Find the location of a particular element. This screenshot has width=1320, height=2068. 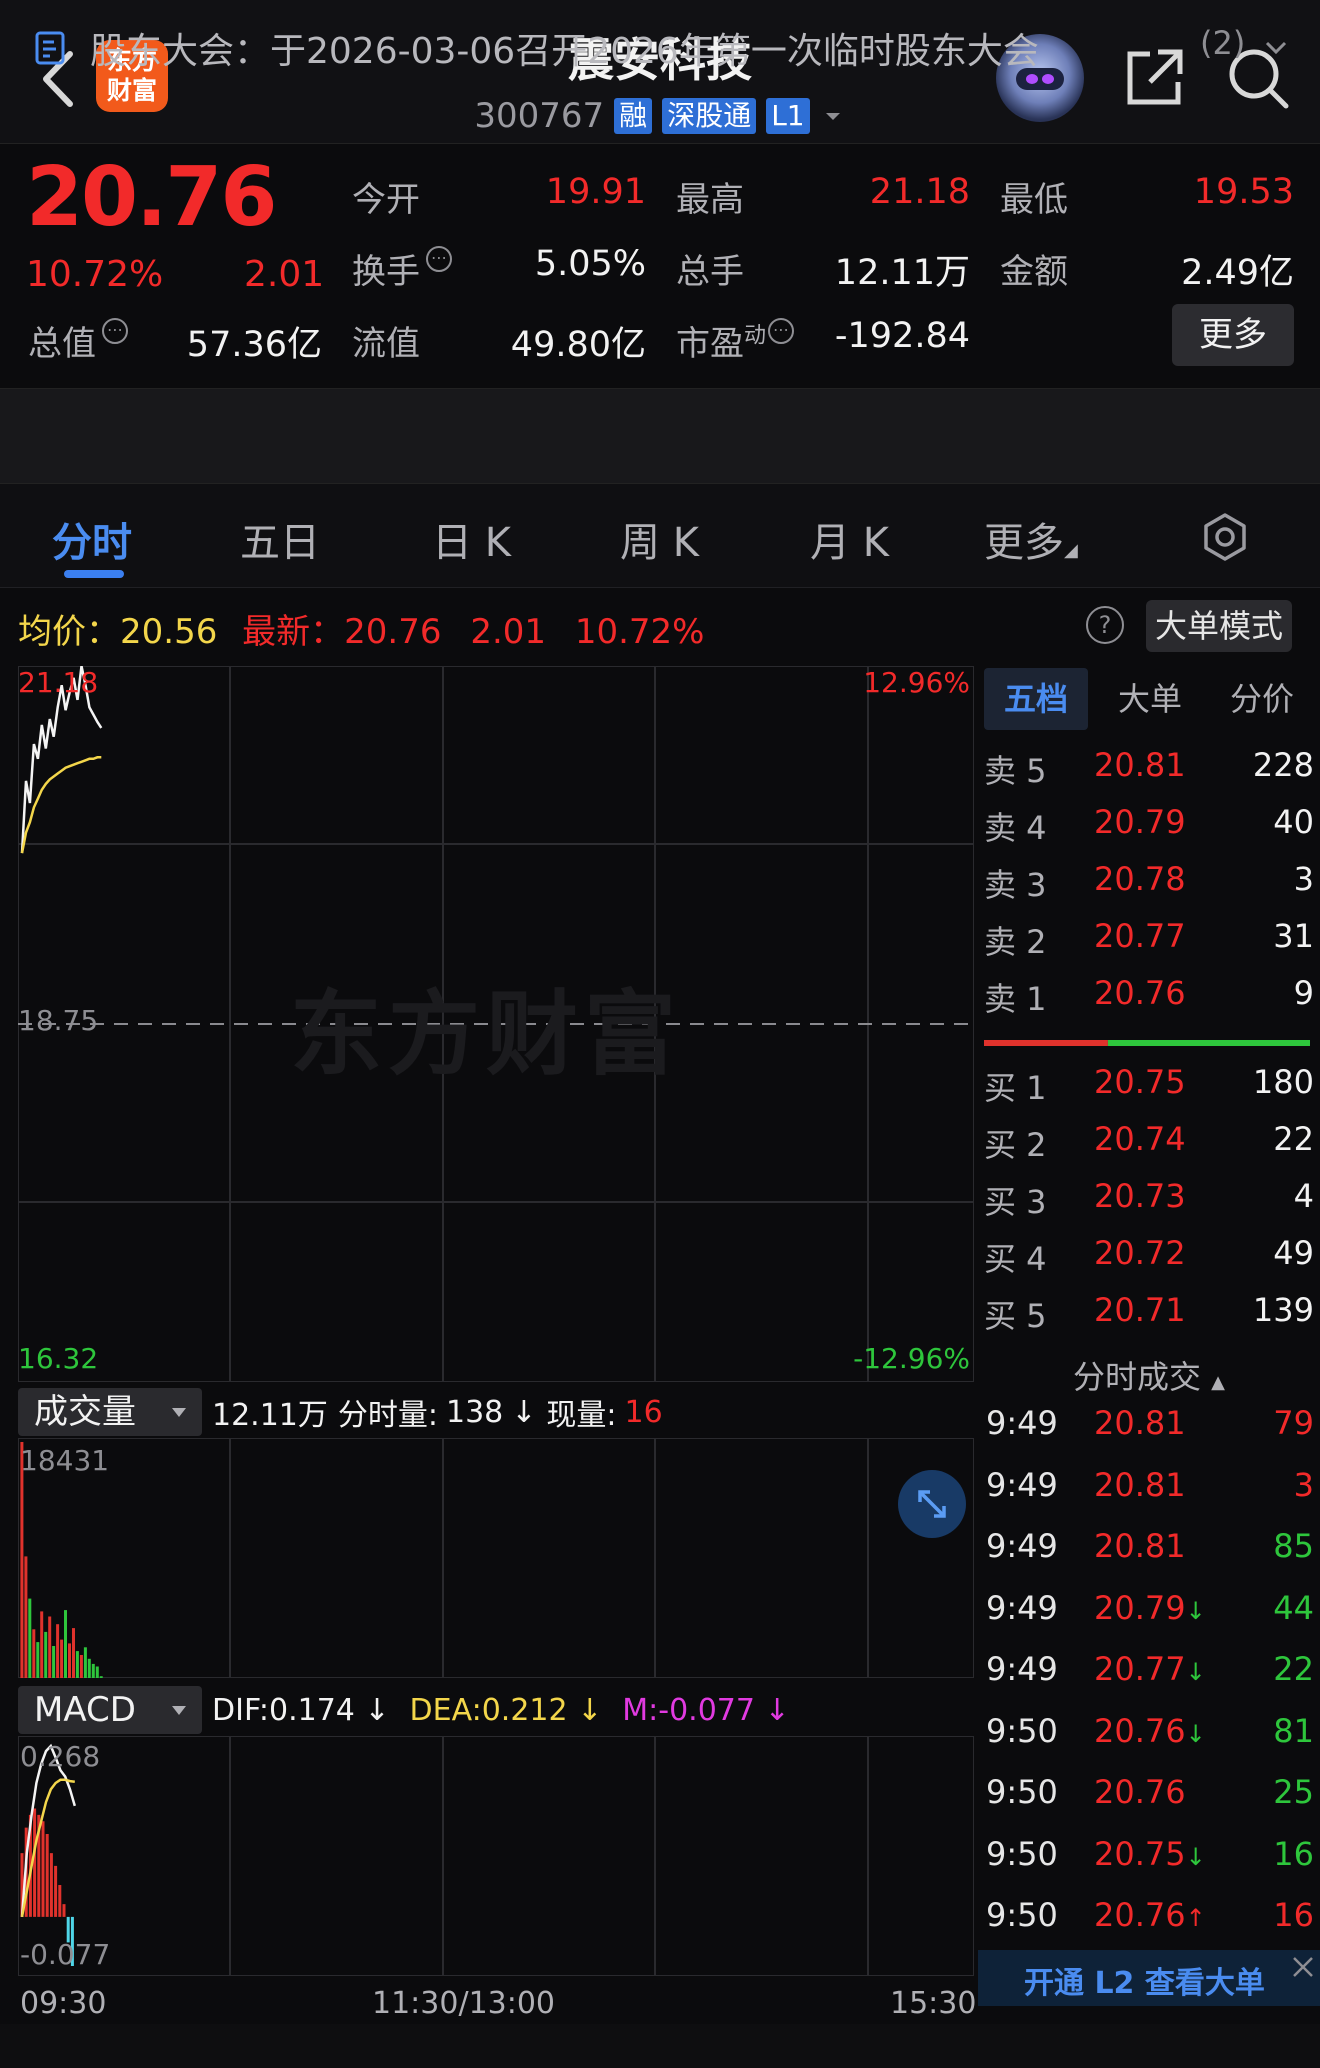

amount-value: 2.49亿 is located at coordinates (1237, 273).